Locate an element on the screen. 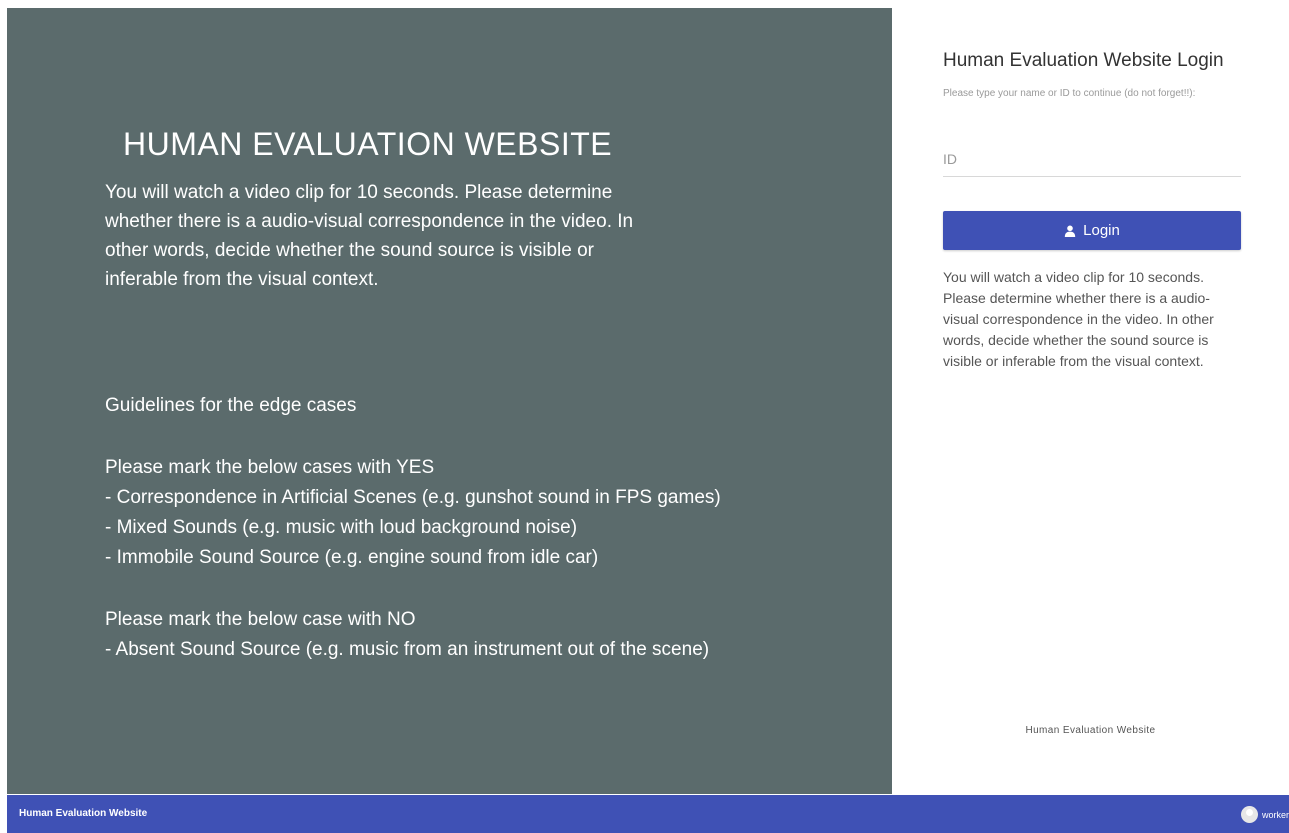  avatar-icon is located at coordinates (1249, 814).